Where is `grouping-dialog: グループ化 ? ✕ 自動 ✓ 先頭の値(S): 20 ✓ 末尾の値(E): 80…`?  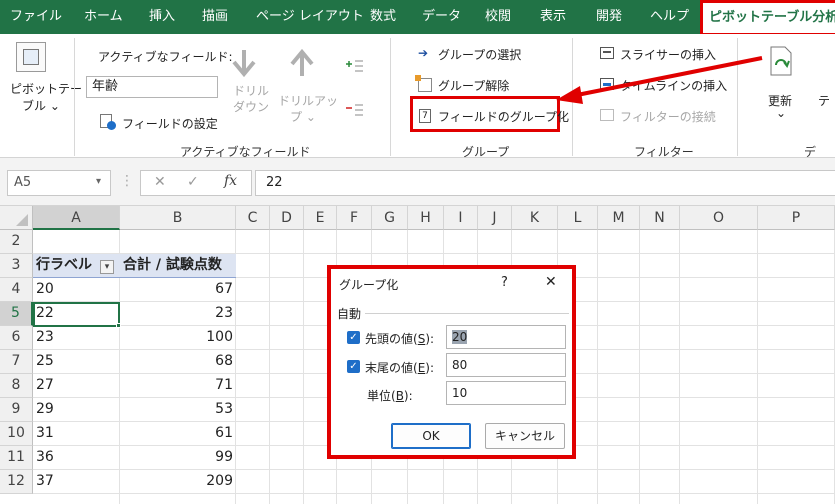
grouping-dialog: グループ化 ? ✕ 自動 ✓ 先頭の値(S): 20 ✓ 末尾の値(E): 80… is located at coordinates (451, 362).